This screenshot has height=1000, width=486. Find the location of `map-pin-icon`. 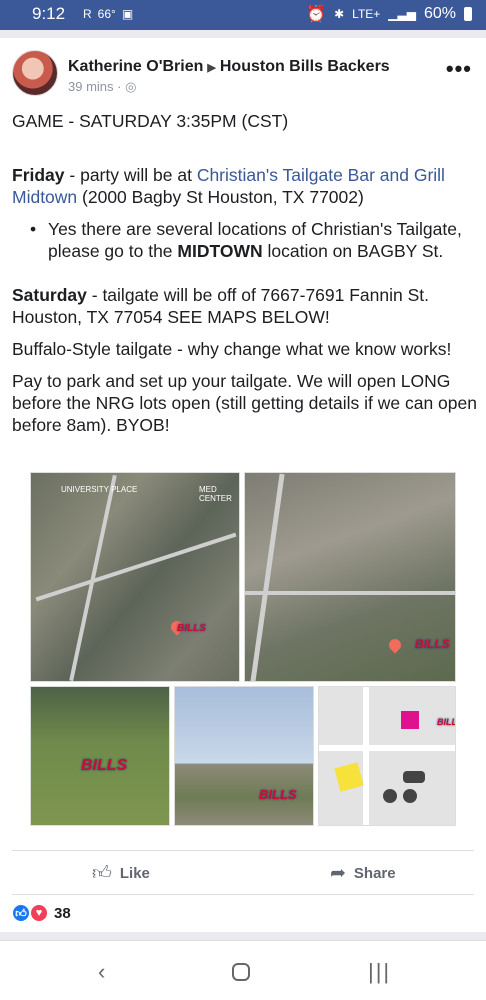

map-pin-icon is located at coordinates (395, 645).